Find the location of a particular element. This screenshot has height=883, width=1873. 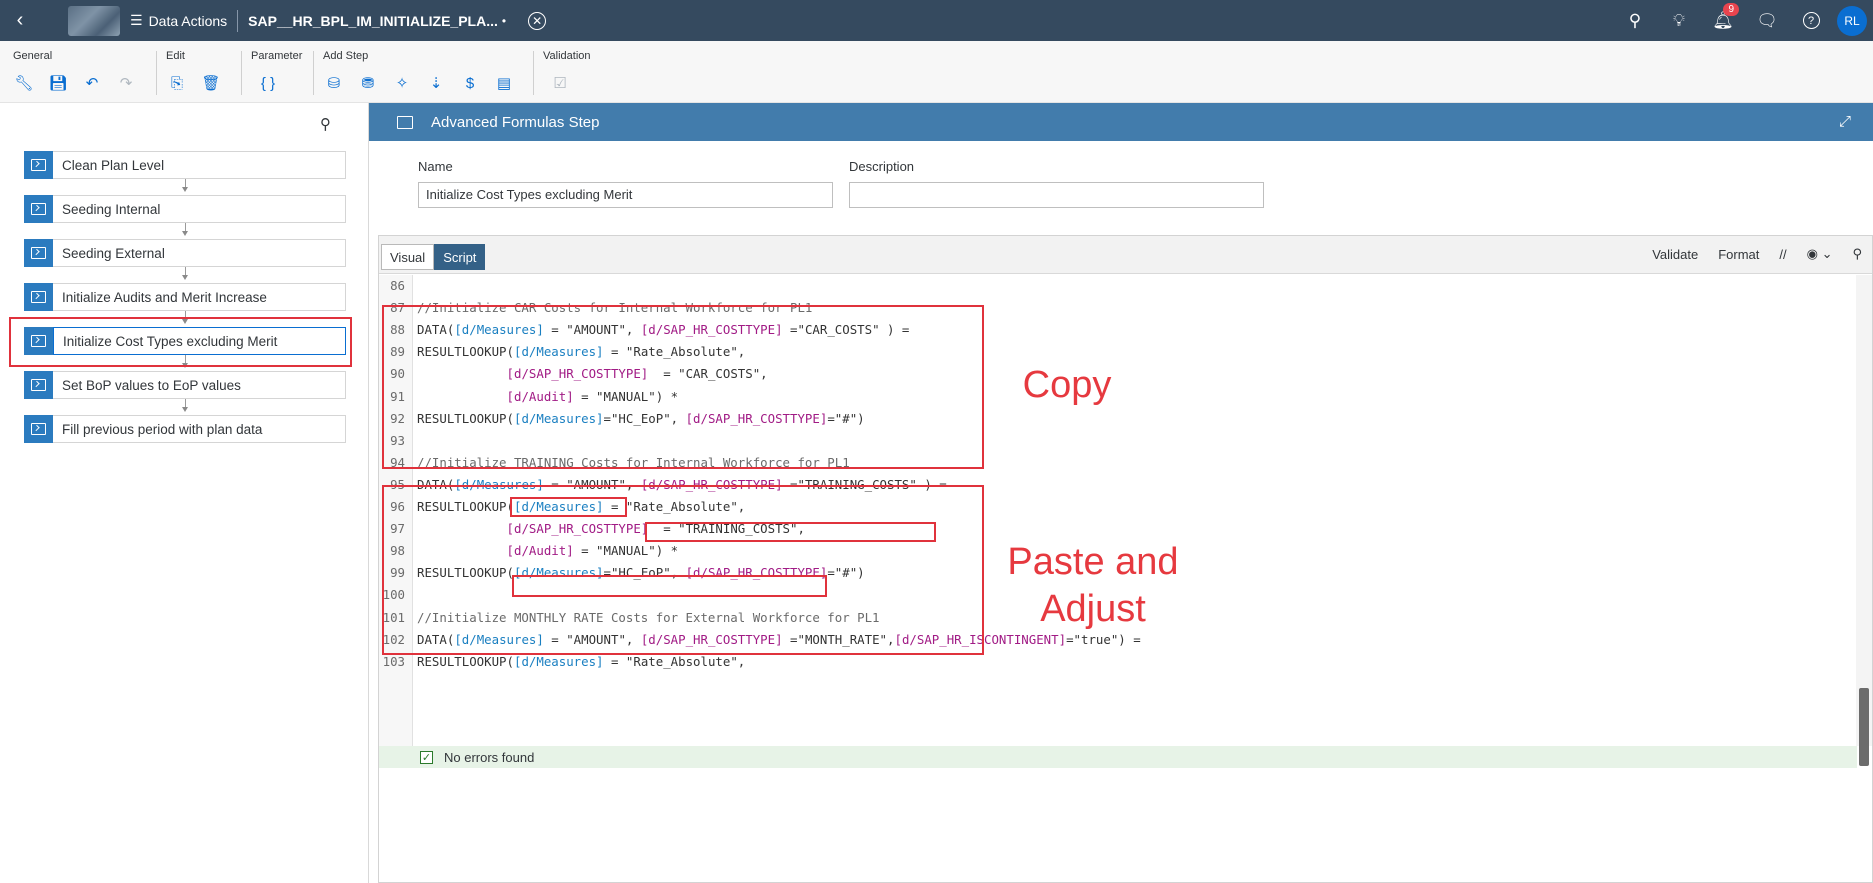

description-label: Description is located at coordinates (882, 166).